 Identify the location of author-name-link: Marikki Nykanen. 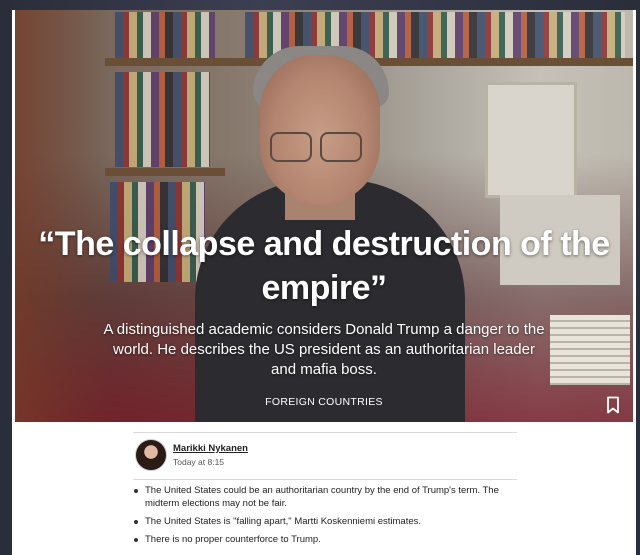
(210, 448).